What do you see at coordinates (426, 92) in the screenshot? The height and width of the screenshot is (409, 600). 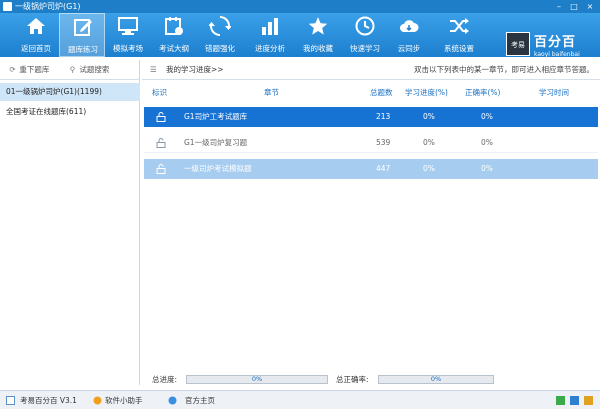 I see `col-progress: 学习进度(%)` at bounding box center [426, 92].